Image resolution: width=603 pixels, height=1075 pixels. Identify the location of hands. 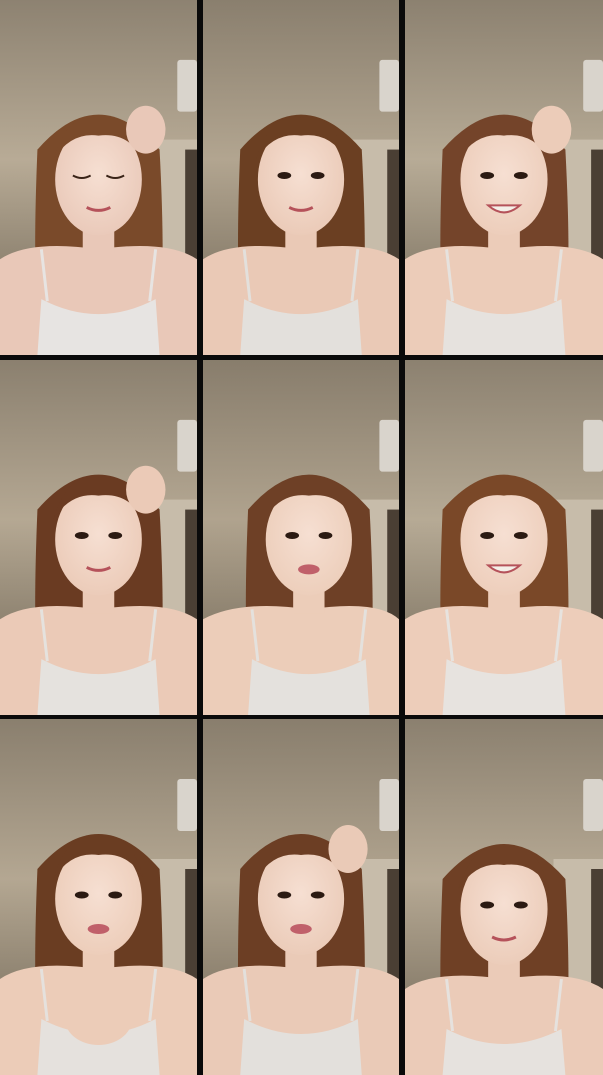
(98, 1019).